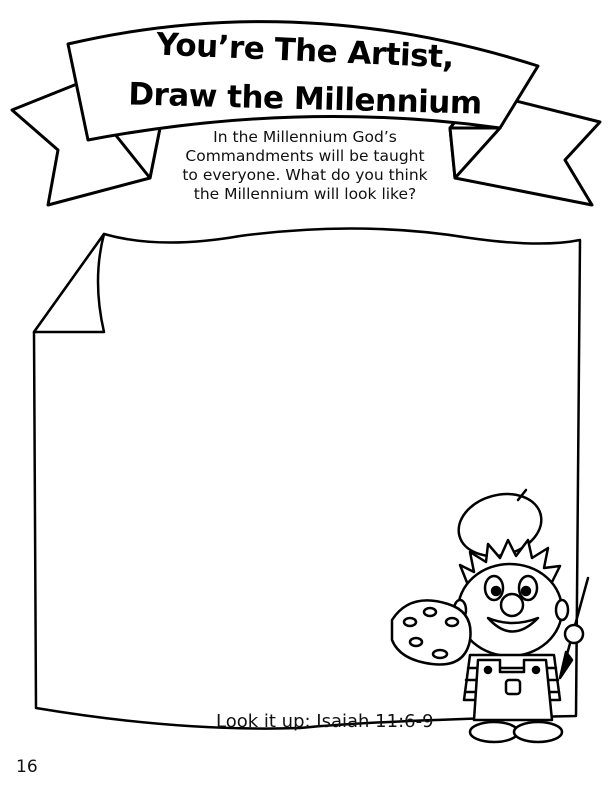 The height and width of the screenshot is (792, 612). What do you see at coordinates (69, 283) in the screenshot?
I see `paper-curl` at bounding box center [69, 283].